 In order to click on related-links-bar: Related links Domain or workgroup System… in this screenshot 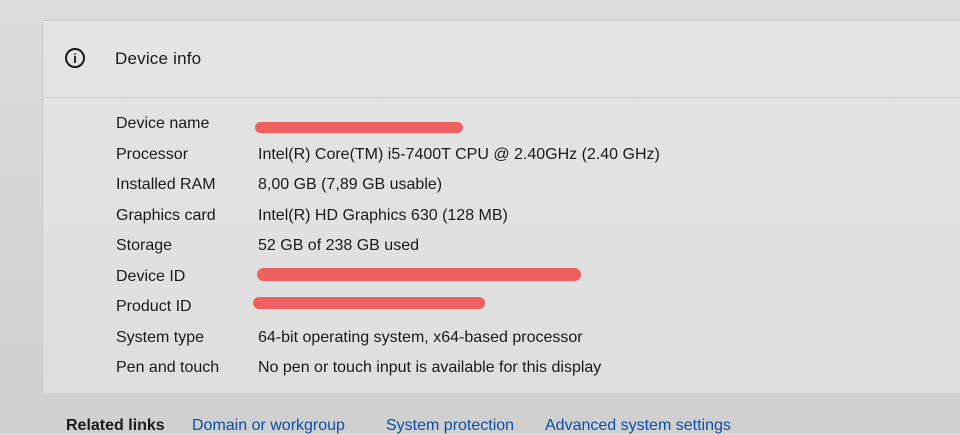, I will do `click(480, 417)`.